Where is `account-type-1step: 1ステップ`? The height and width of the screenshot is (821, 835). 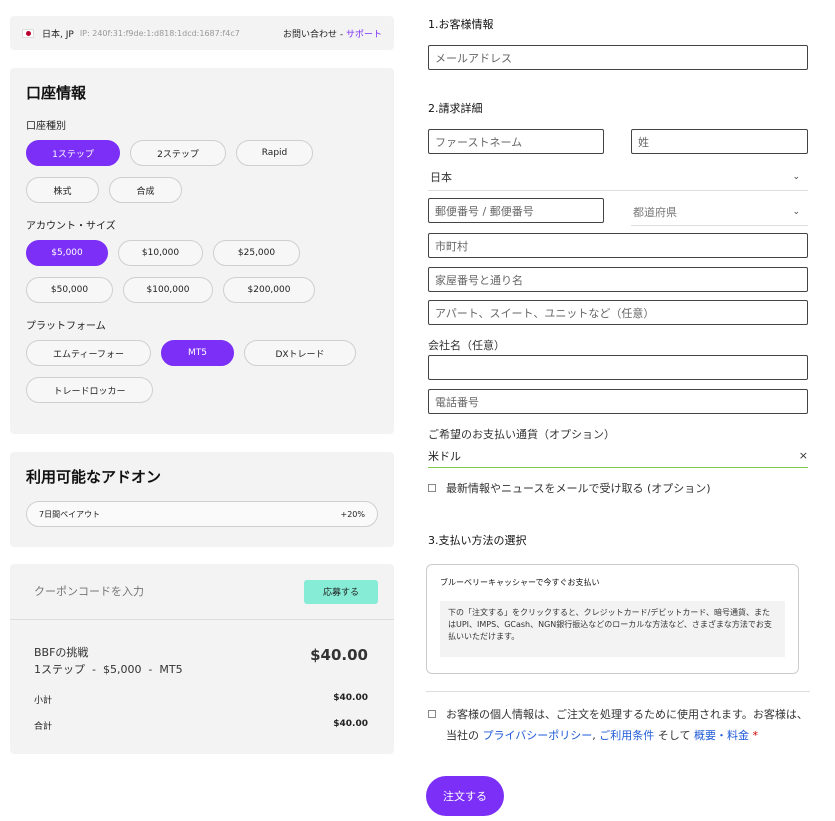
account-type-1step: 1ステップ is located at coordinates (73, 153).